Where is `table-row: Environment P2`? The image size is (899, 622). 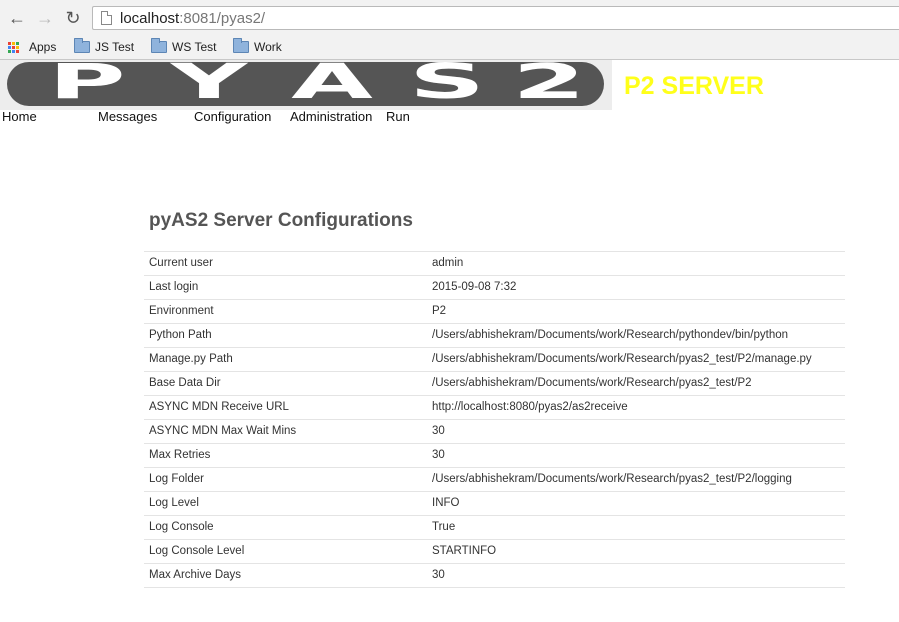
table-row: Environment P2 is located at coordinates (494, 312).